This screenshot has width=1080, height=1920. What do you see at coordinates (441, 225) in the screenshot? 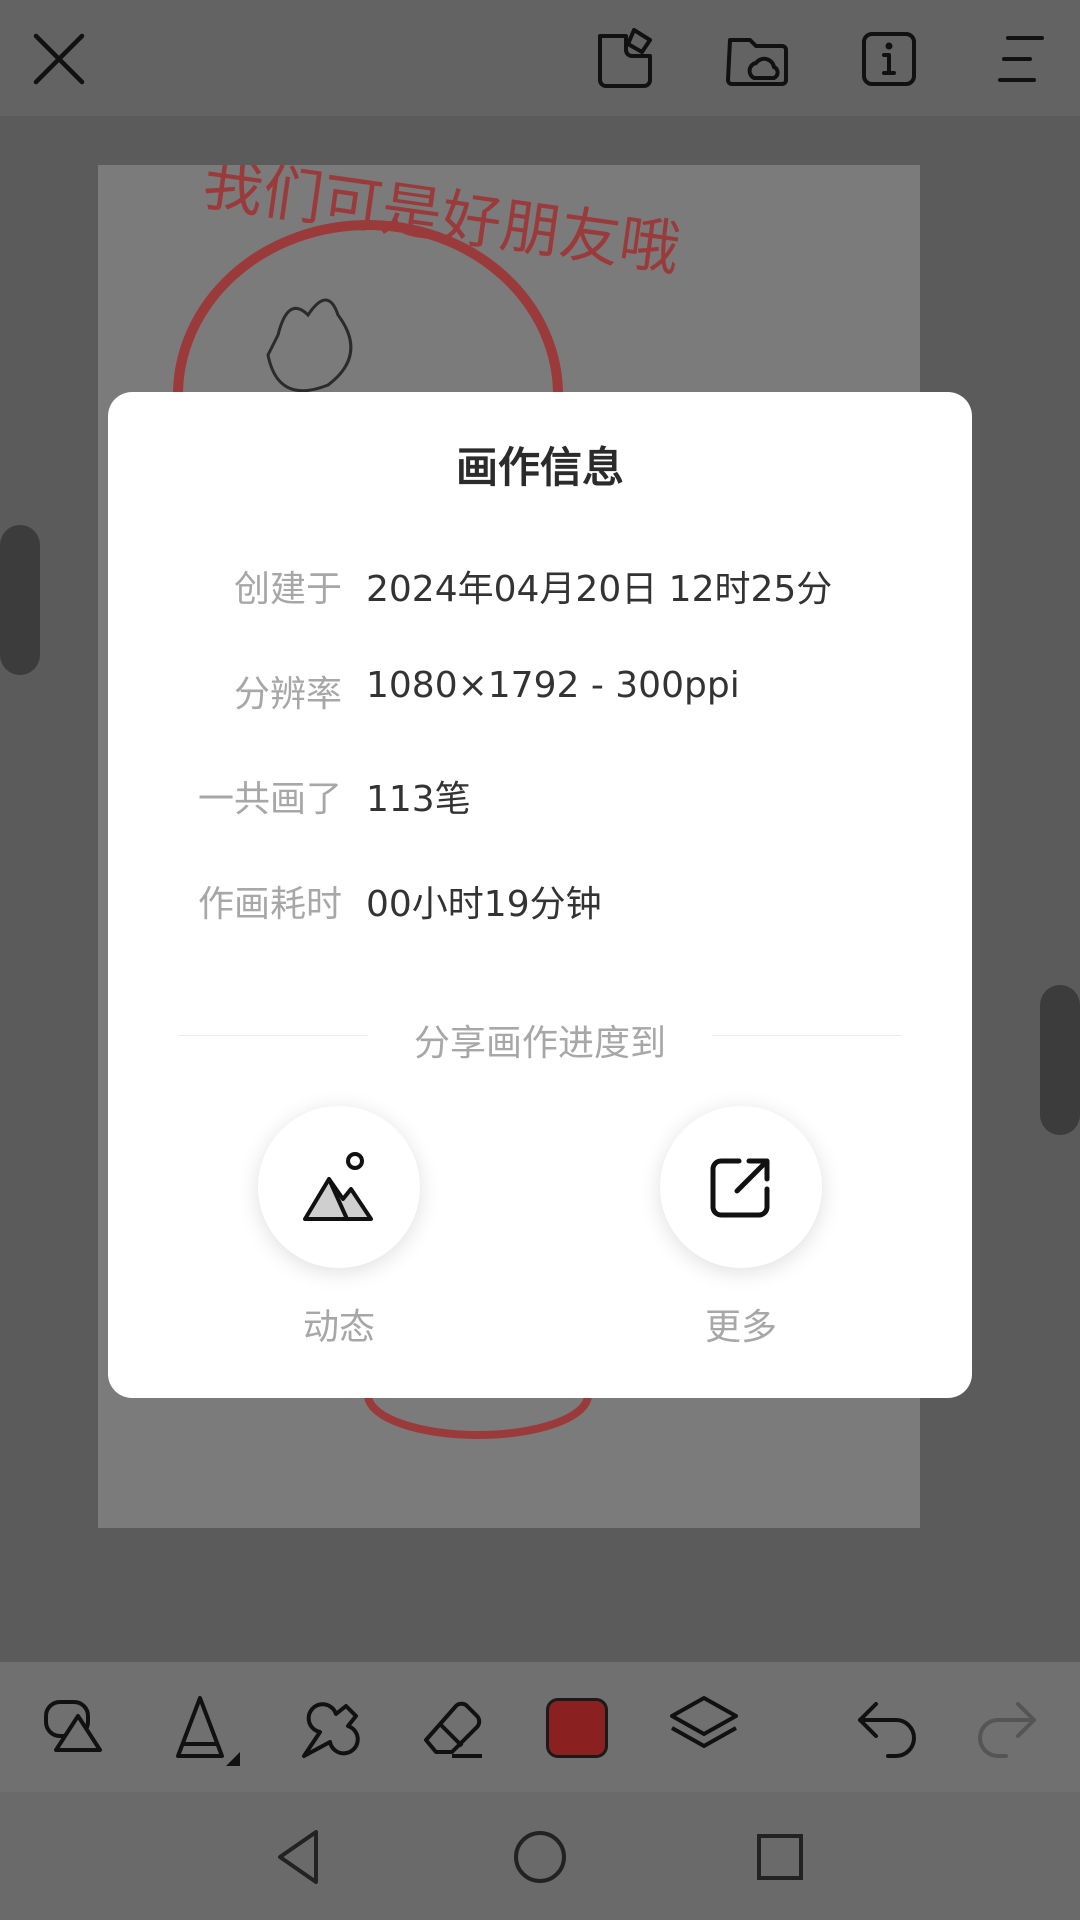
I see `drawing-text: 我们可是好朋友哦` at bounding box center [441, 225].